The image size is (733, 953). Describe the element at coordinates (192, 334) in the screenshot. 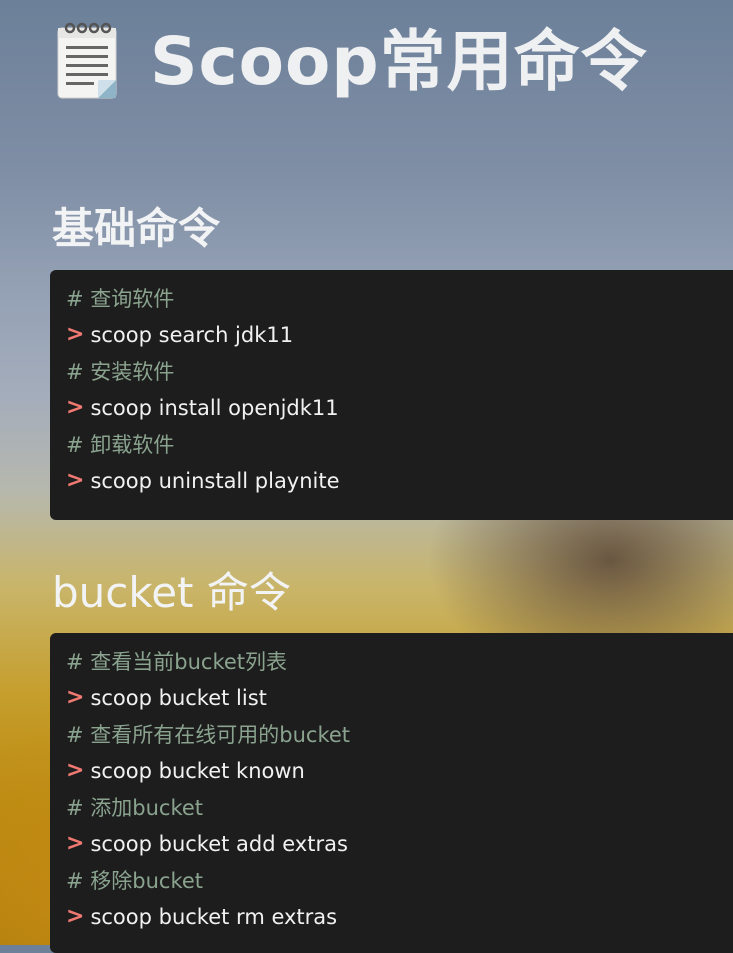

I see `code-command: scoop search jdk11` at that location.